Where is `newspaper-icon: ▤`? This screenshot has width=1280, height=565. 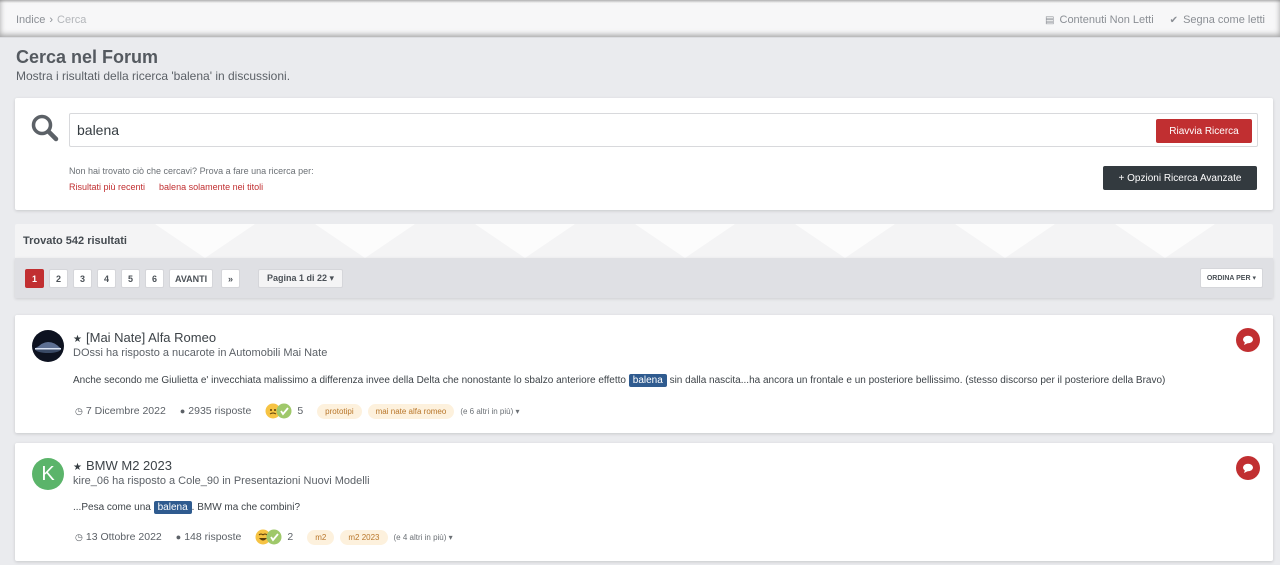
newspaper-icon: ▤ is located at coordinates (1050, 20).